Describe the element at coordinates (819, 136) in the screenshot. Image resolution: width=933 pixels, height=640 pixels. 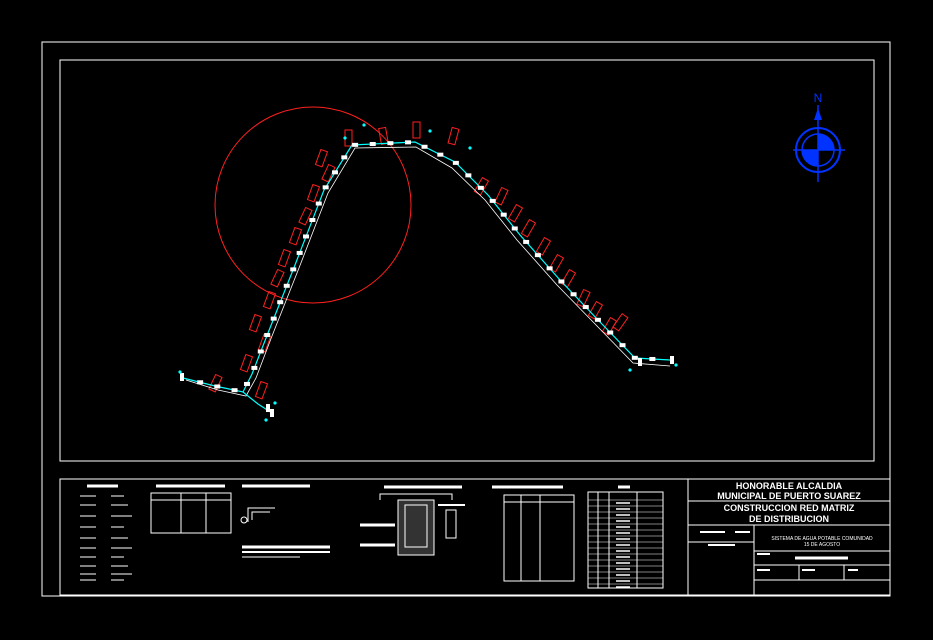
I see `north-arrow: N` at that location.